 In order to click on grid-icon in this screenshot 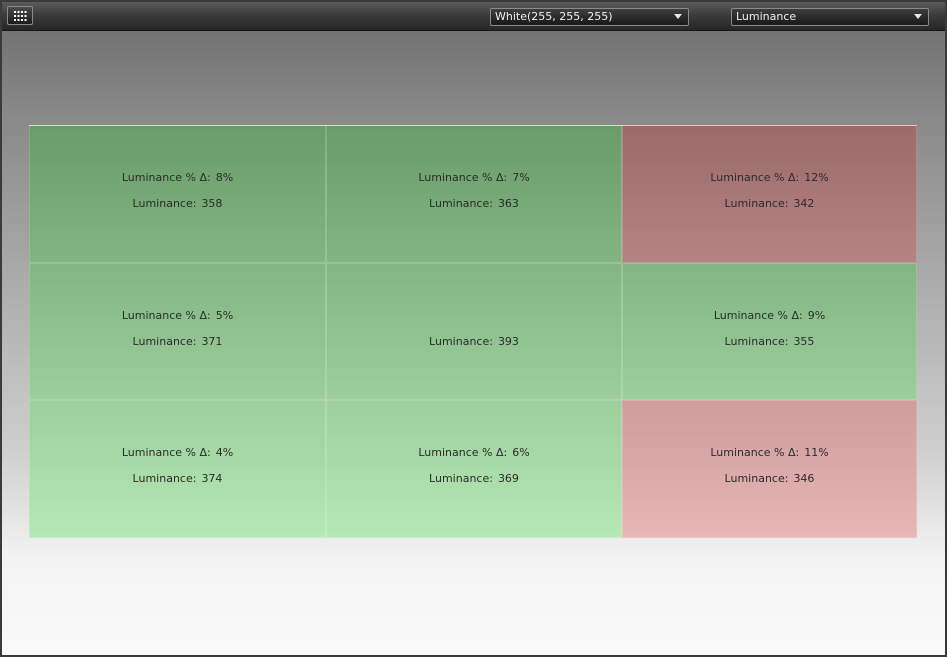, I will do `click(20, 16)`.